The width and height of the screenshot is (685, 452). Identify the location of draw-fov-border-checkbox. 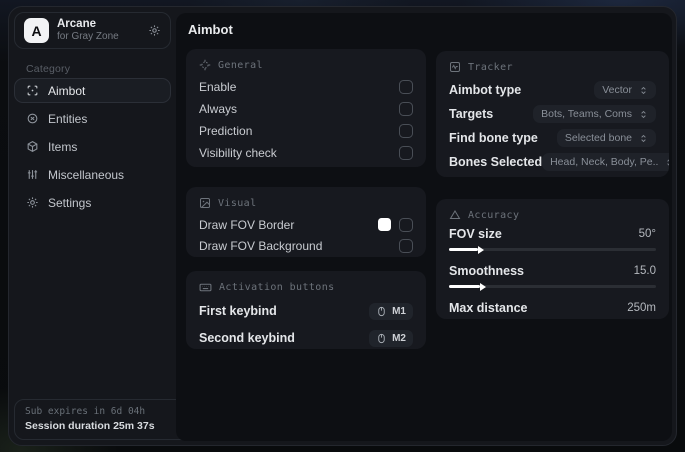
(406, 224).